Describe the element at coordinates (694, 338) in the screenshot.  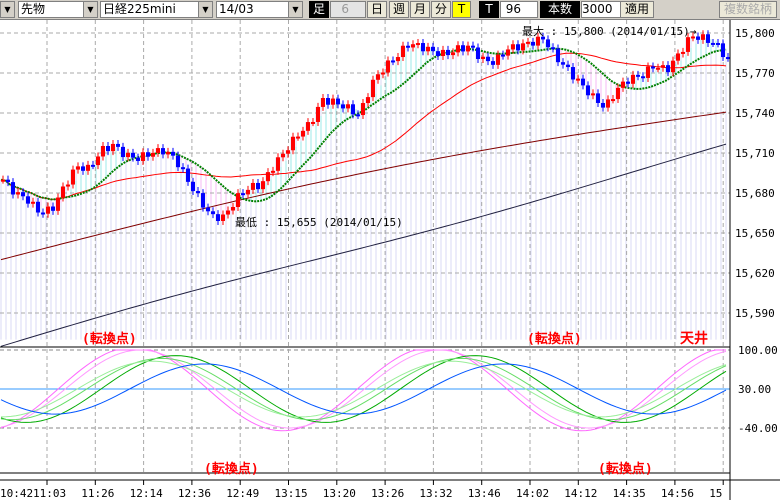
I see `top-label: 天井` at that location.